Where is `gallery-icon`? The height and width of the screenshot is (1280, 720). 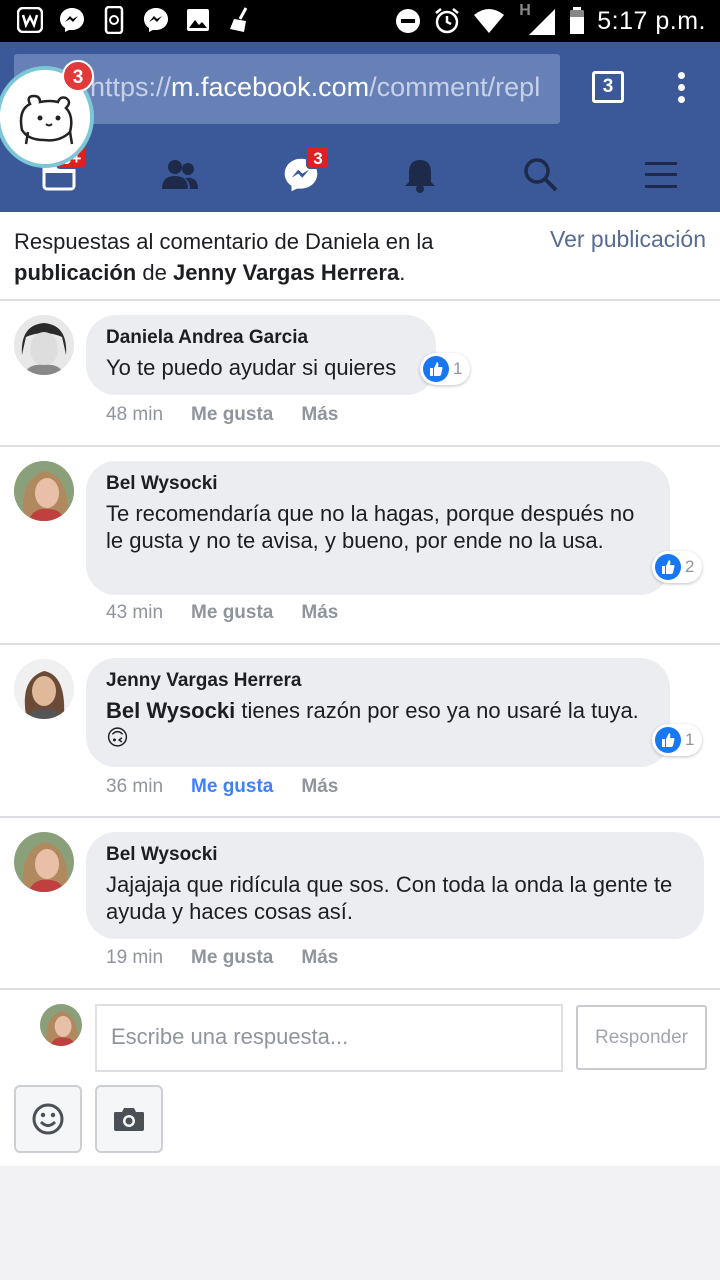
gallery-icon is located at coordinates (198, 20).